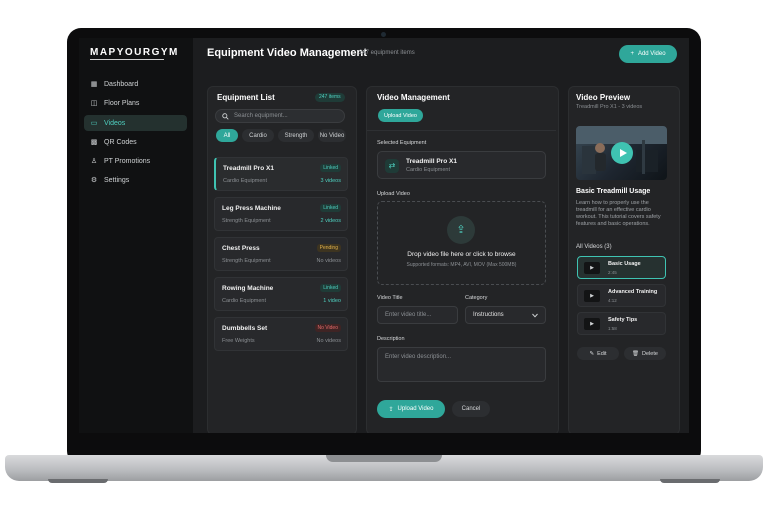 This screenshot has height=512, width=768. Describe the element at coordinates (461, 165) in the screenshot. I see `selected-equipment-card: ⇄ Treadmill Pro X1 Cardio Equipment` at that location.